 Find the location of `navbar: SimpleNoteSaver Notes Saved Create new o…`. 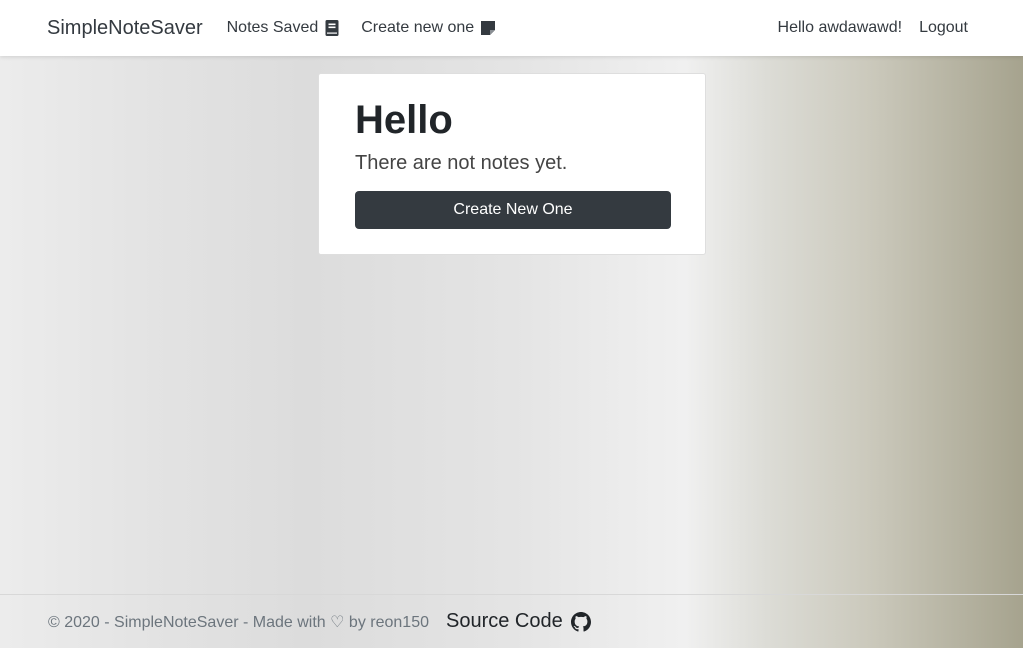

navbar: SimpleNoteSaver Notes Saved Create new o… is located at coordinates (511, 28).